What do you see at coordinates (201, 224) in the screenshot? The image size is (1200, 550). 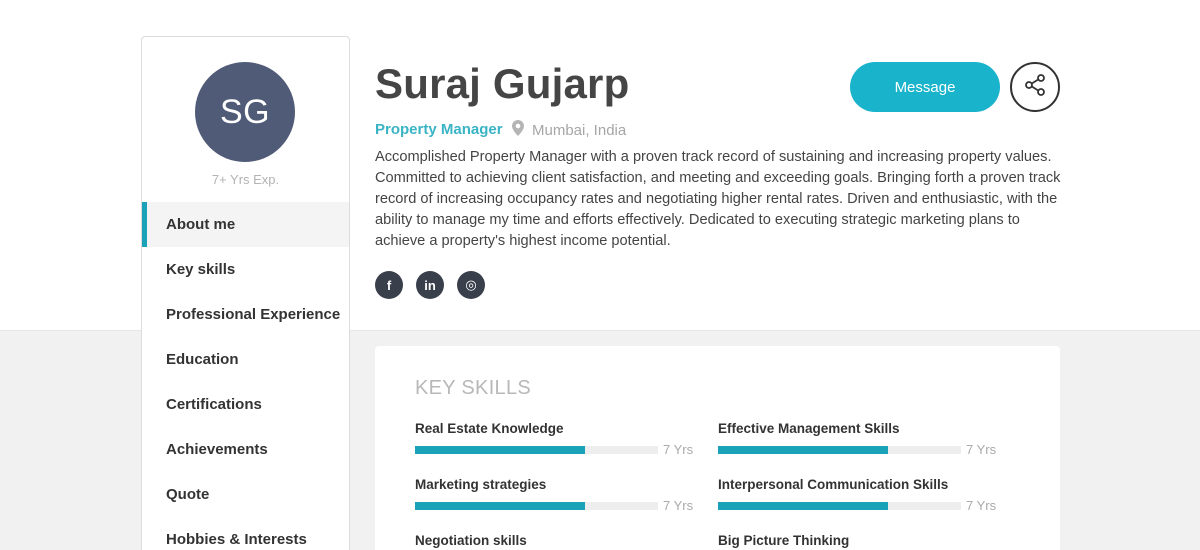 I see `sidebar-item-label: About me` at bounding box center [201, 224].